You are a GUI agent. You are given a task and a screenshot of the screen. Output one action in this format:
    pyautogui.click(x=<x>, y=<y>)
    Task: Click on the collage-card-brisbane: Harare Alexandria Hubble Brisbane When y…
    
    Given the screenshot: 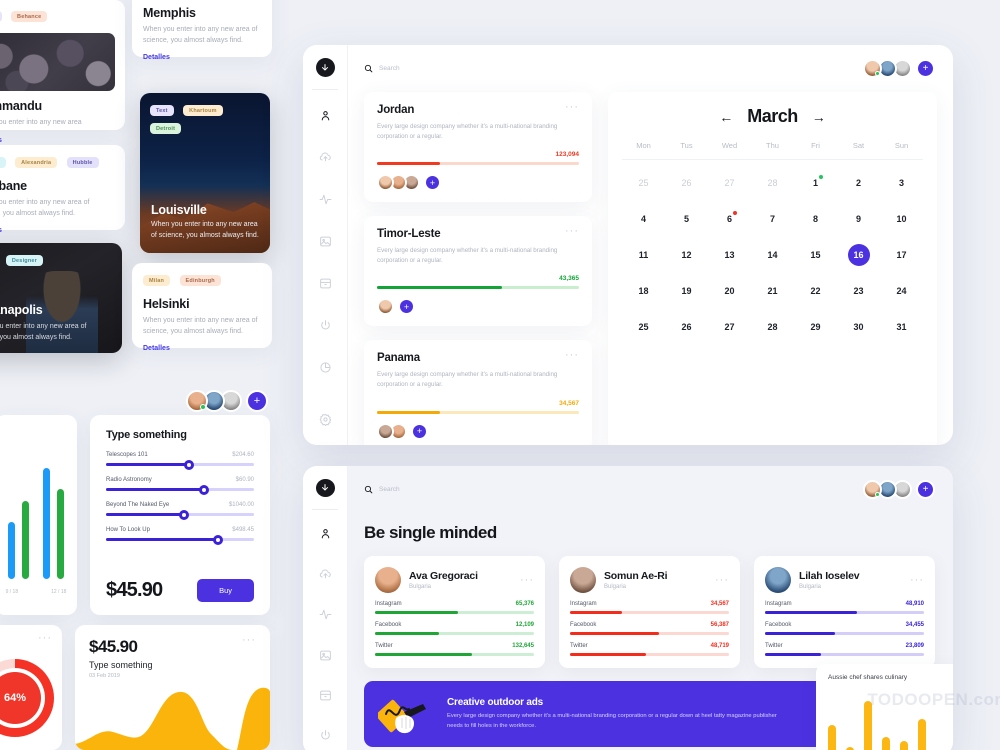 What is the action you would take?
    pyautogui.click(x=62, y=189)
    